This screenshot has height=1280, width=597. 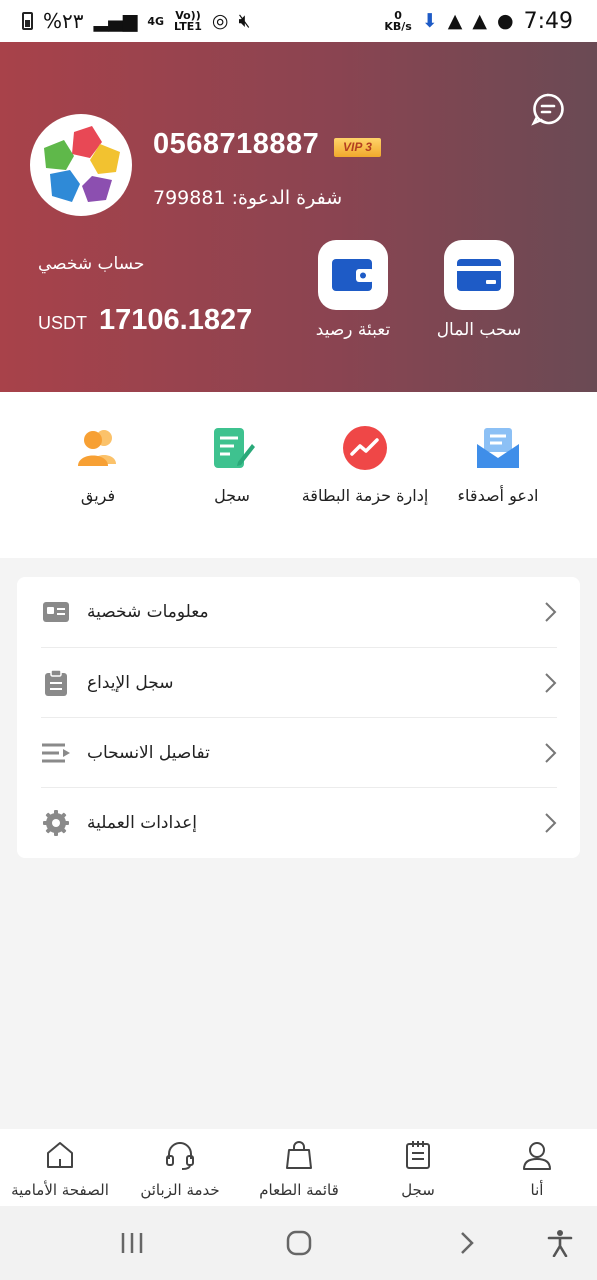 What do you see at coordinates (353, 330) in the screenshot?
I see `recharge-label: تعبئة رصيد` at bounding box center [353, 330].